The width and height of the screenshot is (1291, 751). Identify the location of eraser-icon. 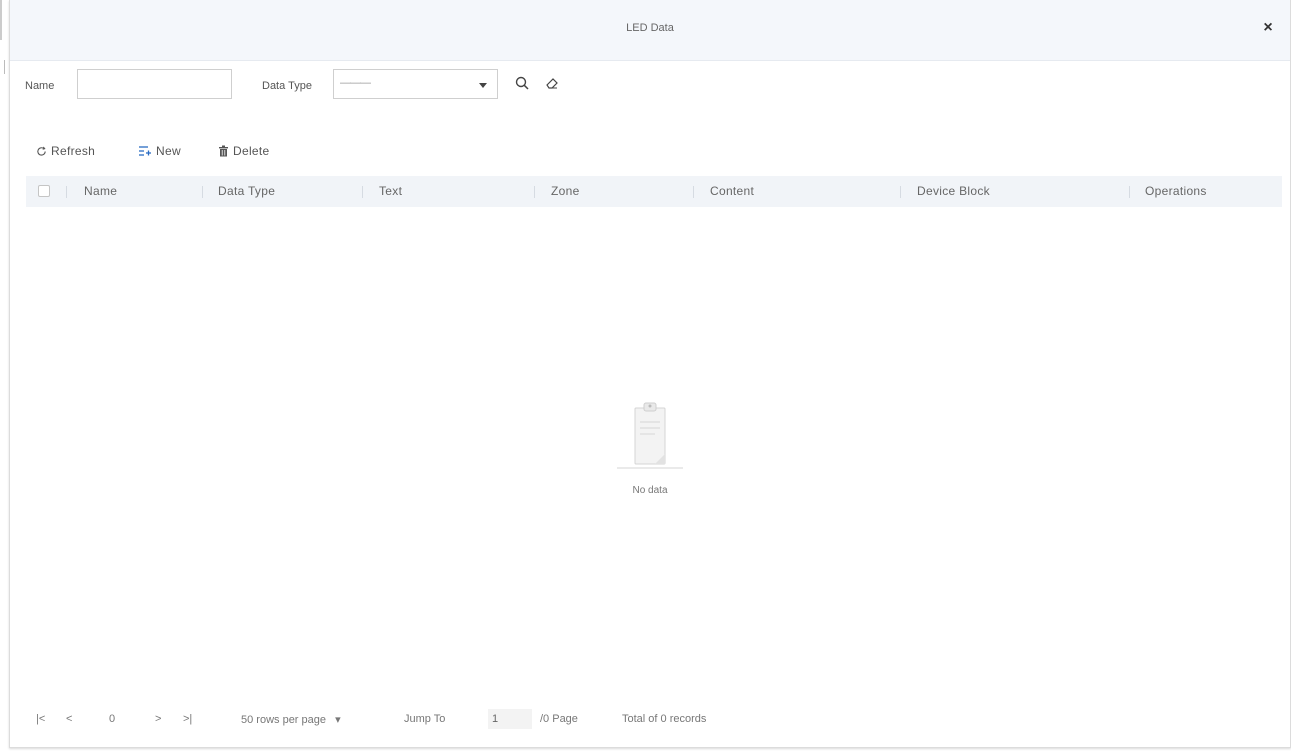
(552, 83).